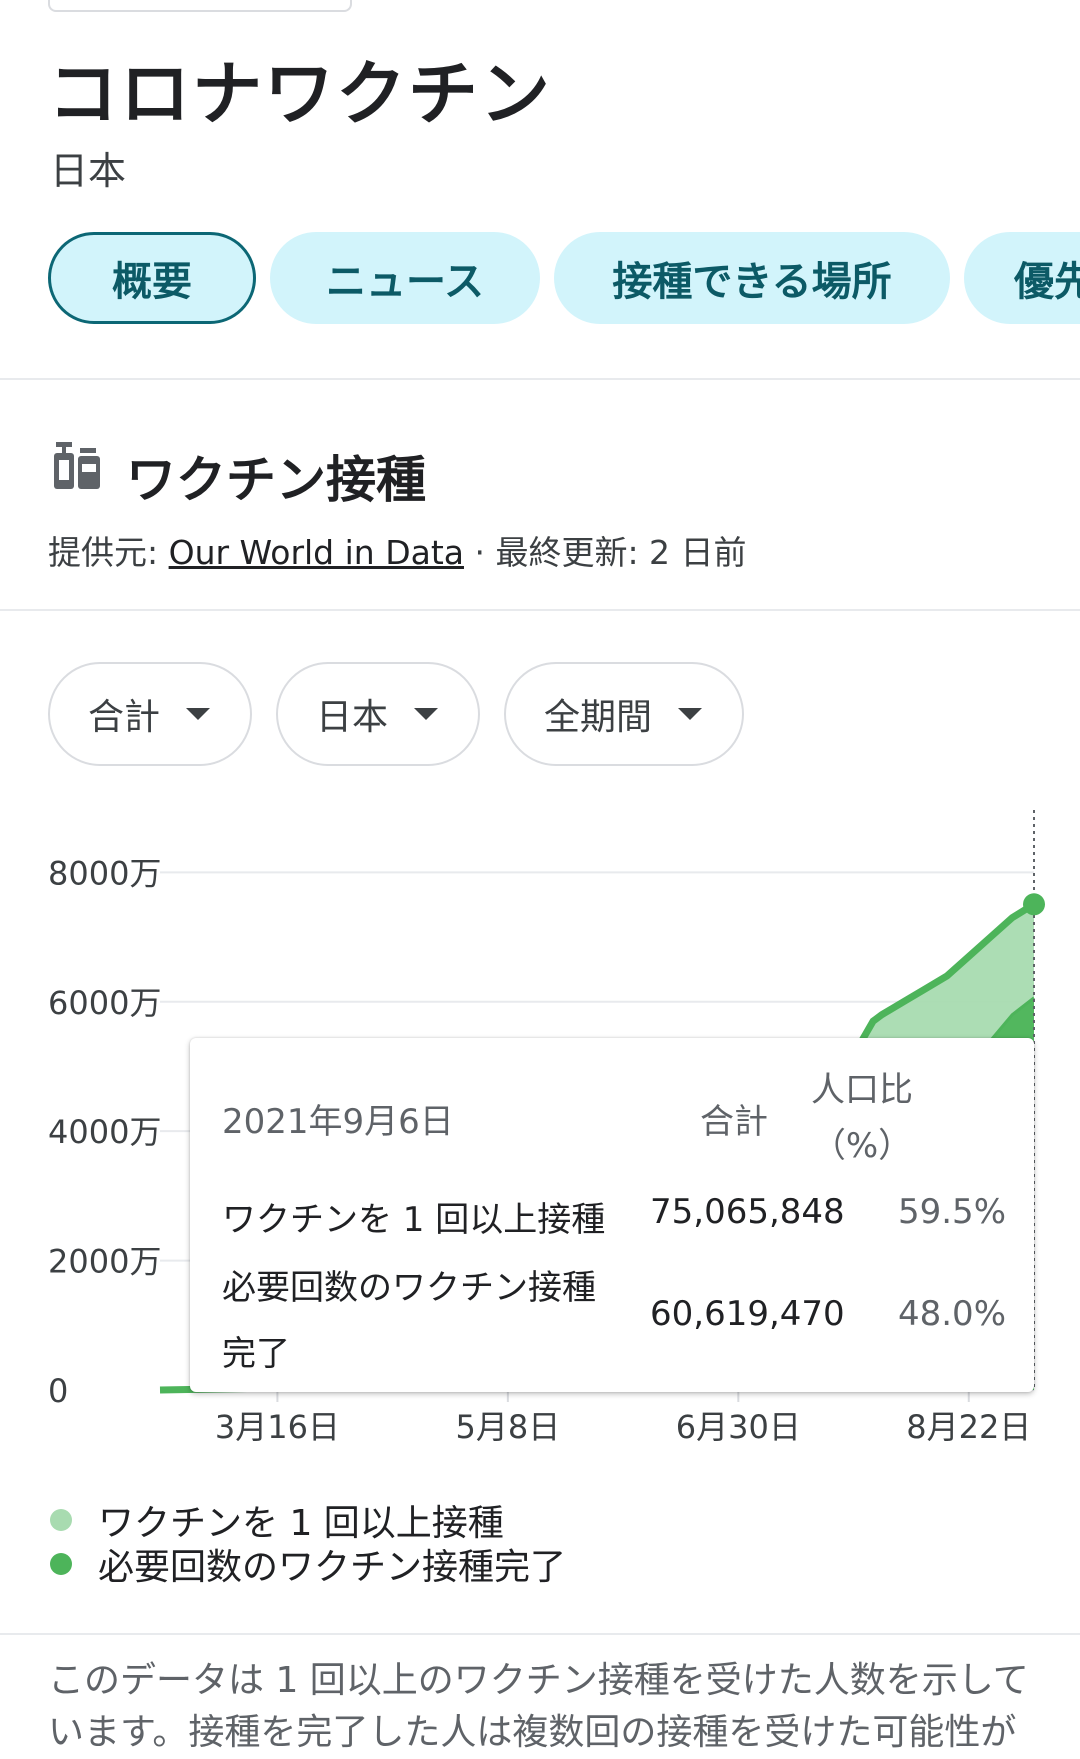 The image size is (1080, 1759). I want to click on tooltip-col-pct: 人口比, so click(862, 1090).